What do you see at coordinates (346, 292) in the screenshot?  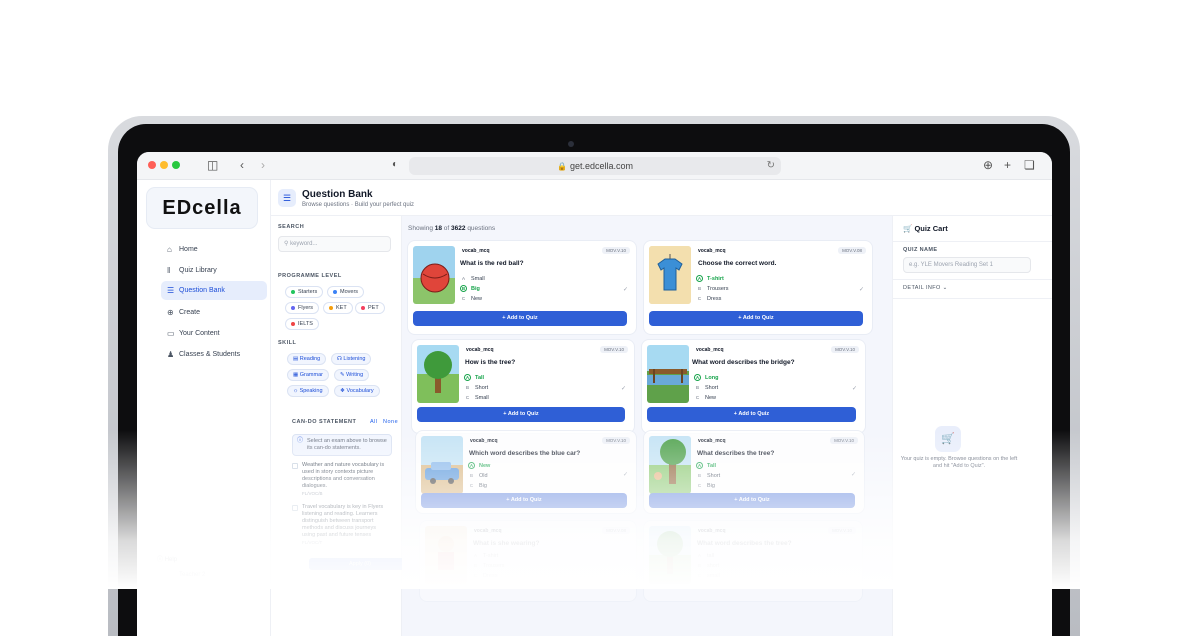 I see `chip-movers: Movers` at bounding box center [346, 292].